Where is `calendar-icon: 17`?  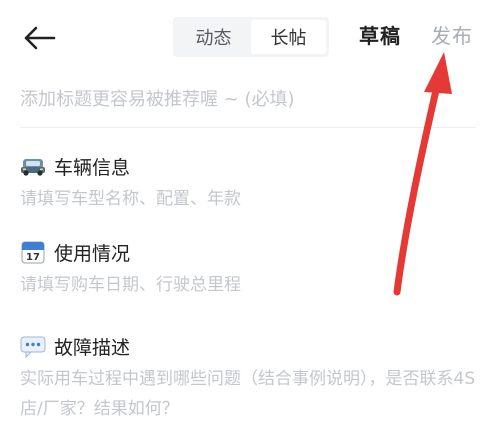
calendar-icon: 17 is located at coordinates (33, 252).